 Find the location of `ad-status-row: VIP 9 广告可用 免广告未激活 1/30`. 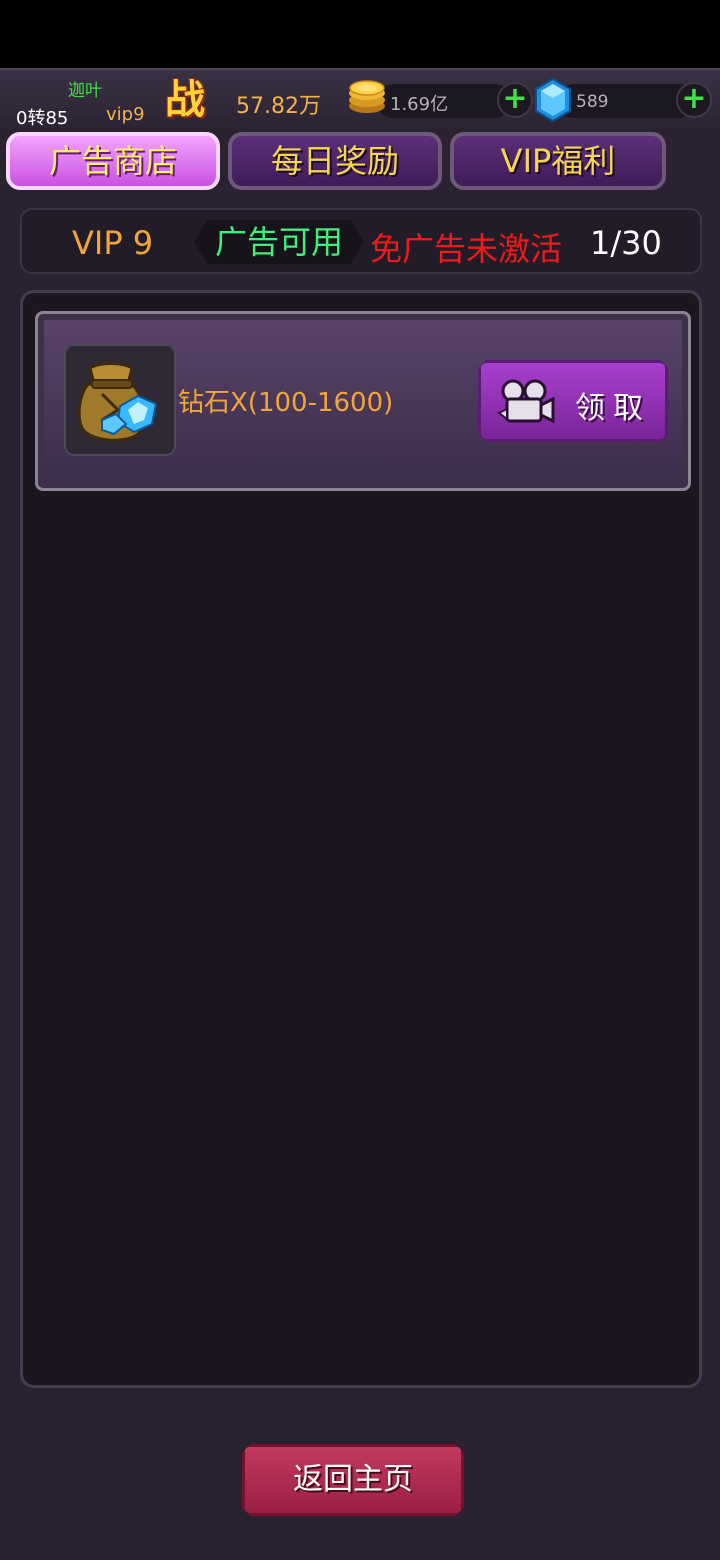

ad-status-row: VIP 9 广告可用 免广告未激活 1/30 is located at coordinates (361, 241).